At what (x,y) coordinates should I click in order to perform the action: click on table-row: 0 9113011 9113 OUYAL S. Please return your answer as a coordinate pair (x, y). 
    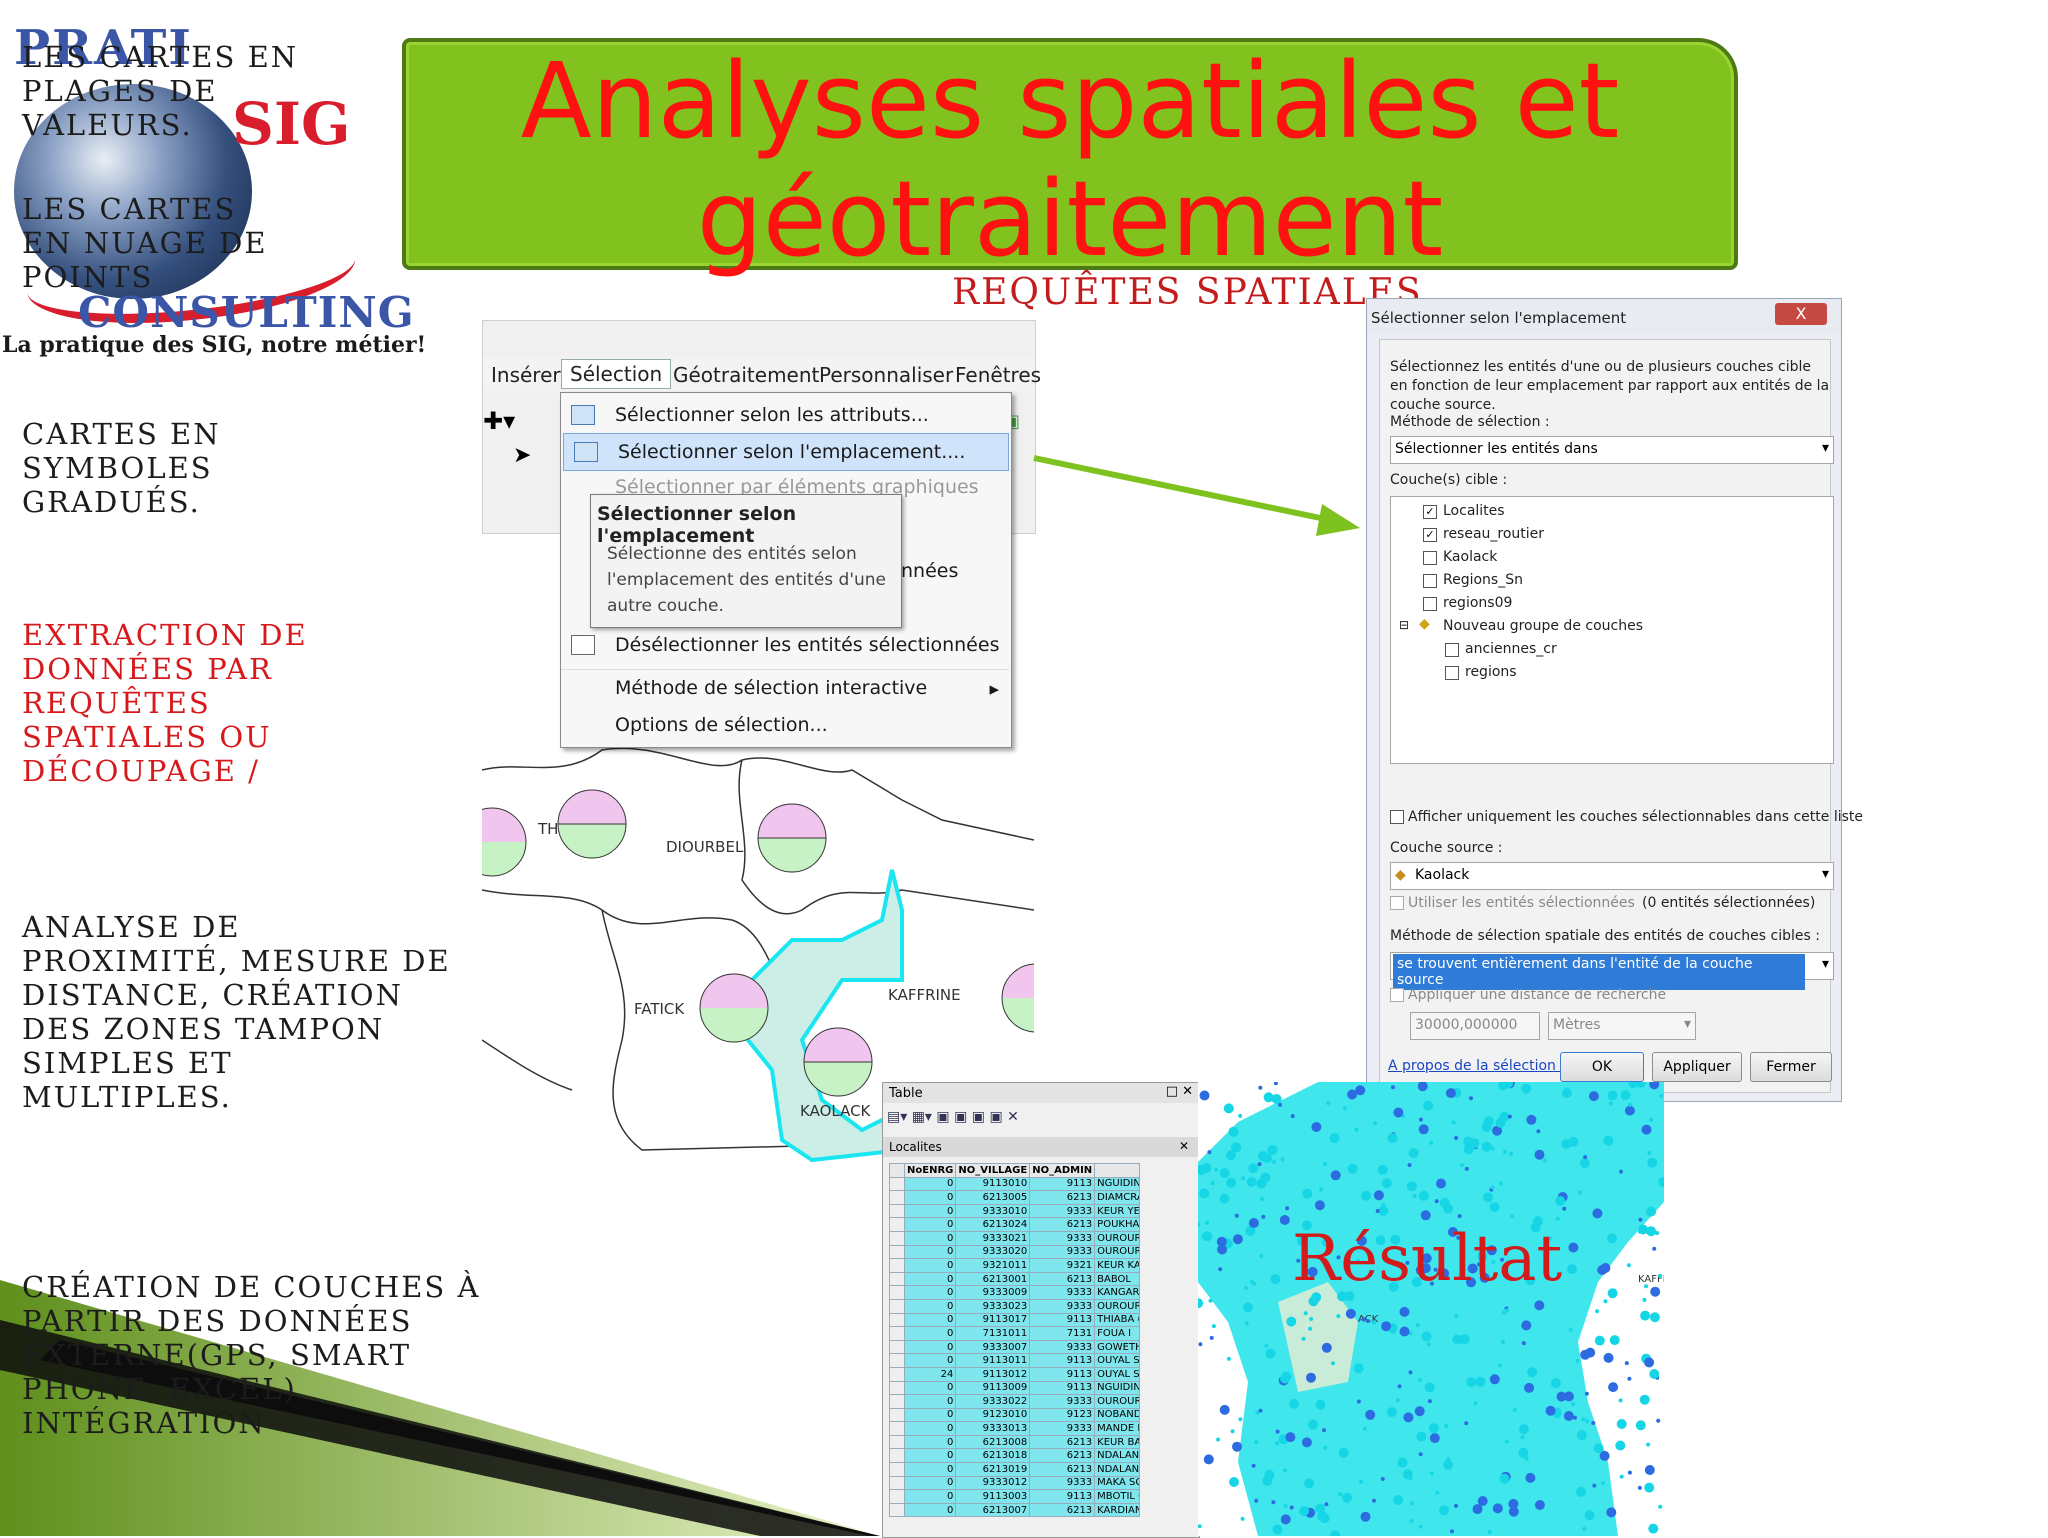
    Looking at the image, I should click on (1015, 1360).